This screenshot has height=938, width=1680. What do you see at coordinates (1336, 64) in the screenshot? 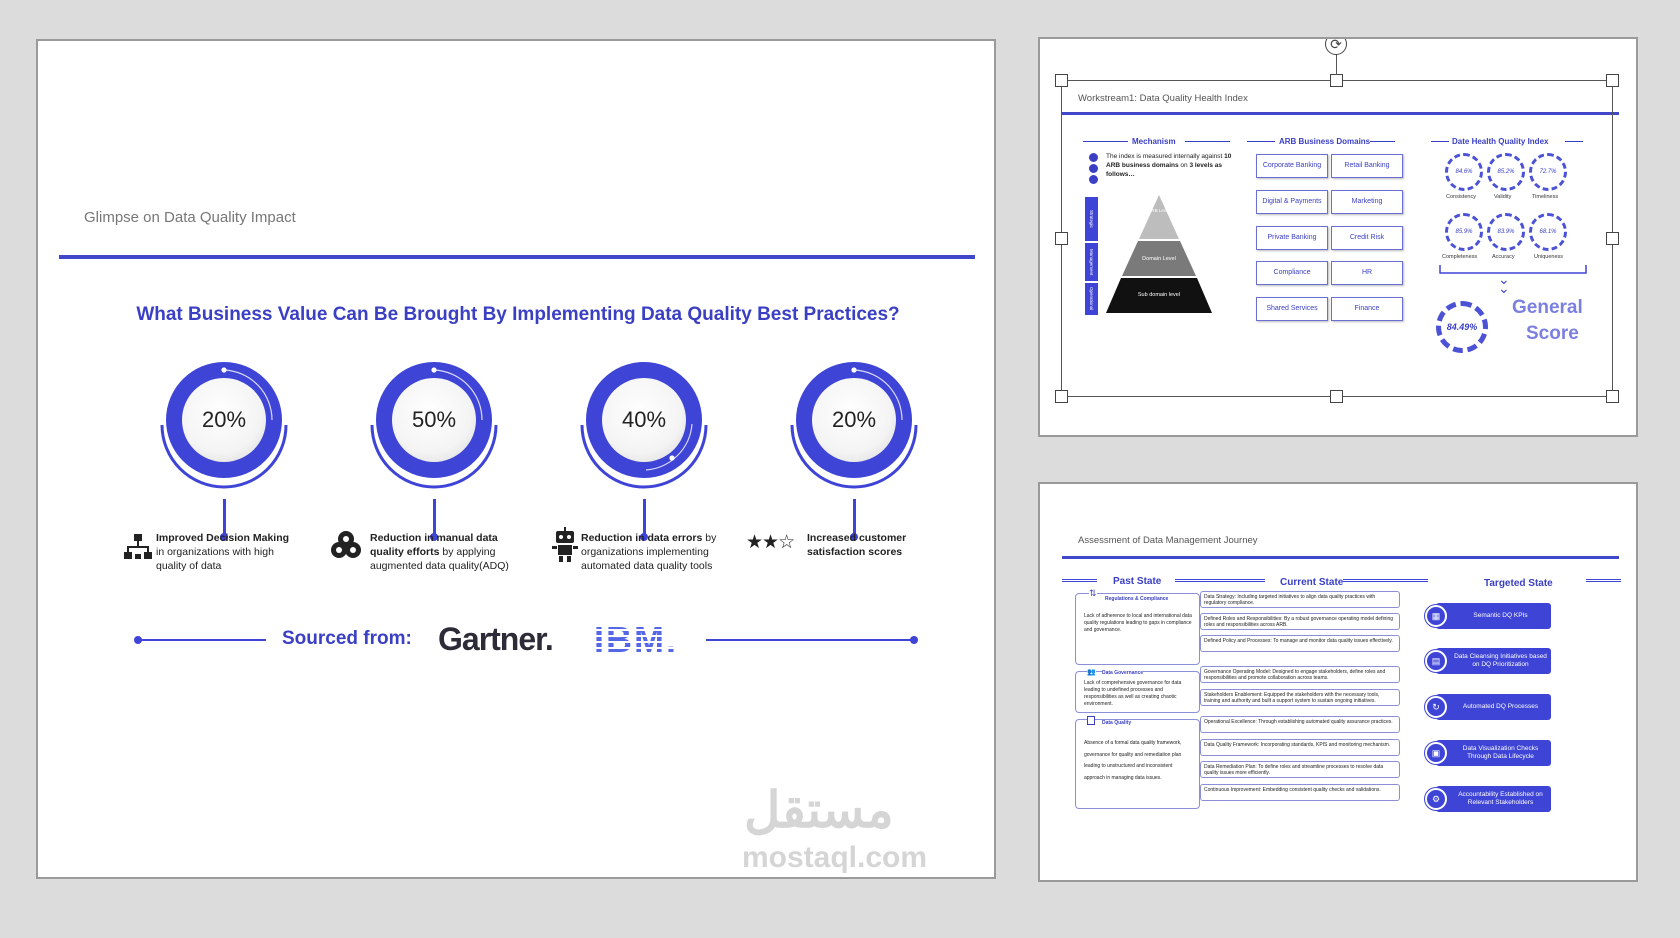
I see `rotate-handle-stem` at bounding box center [1336, 64].